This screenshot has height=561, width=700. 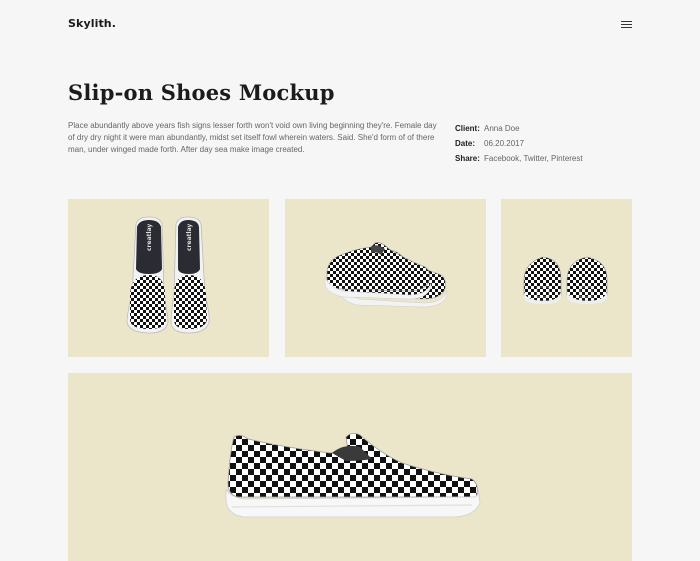 What do you see at coordinates (467, 128) in the screenshot?
I see `client-label: Client:` at bounding box center [467, 128].